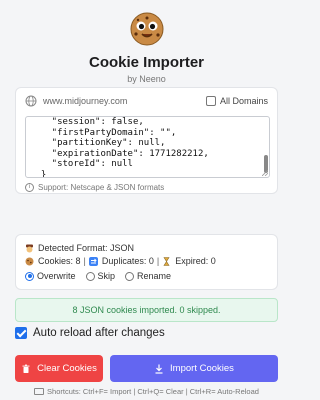 This screenshot has height=400, width=320. I want to click on support-text: Support: Netscape & JSON formats, so click(101, 187).